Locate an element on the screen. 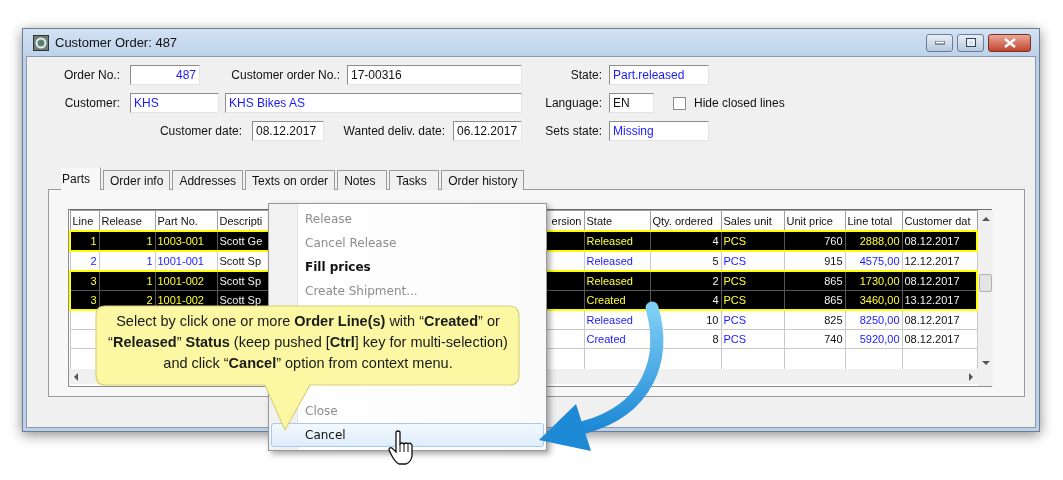 The image size is (1063, 480). minimize-button is located at coordinates (939, 42).